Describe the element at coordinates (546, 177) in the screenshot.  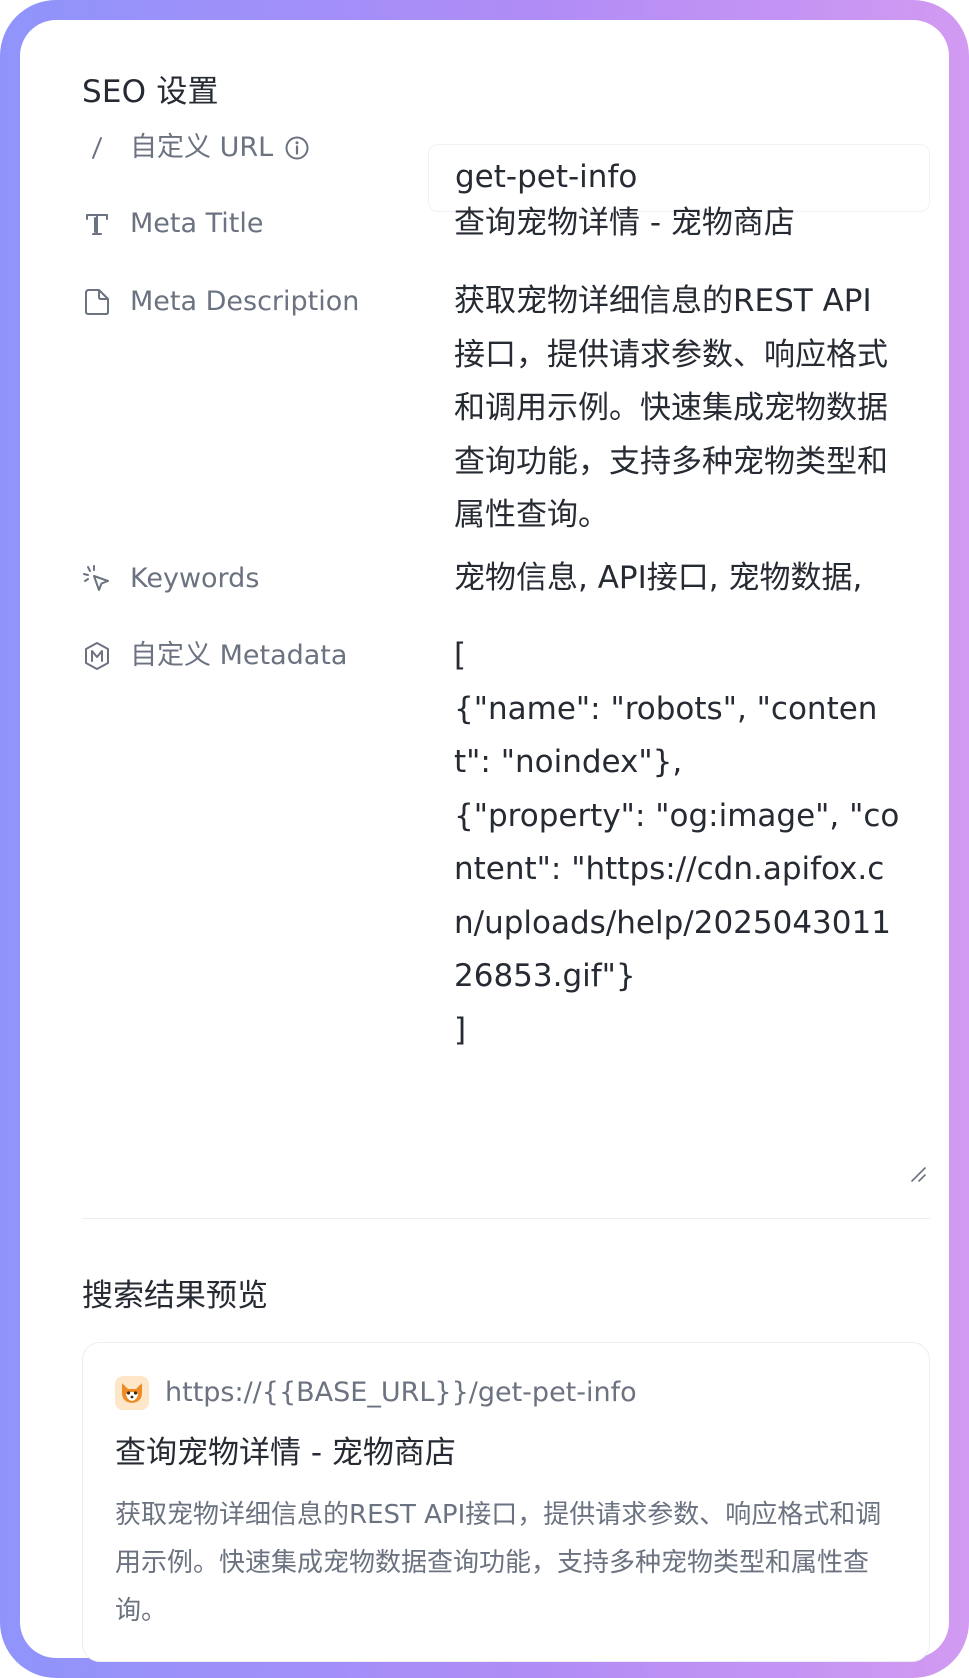
I see `custom-url-input-value: get-pet-info` at that location.